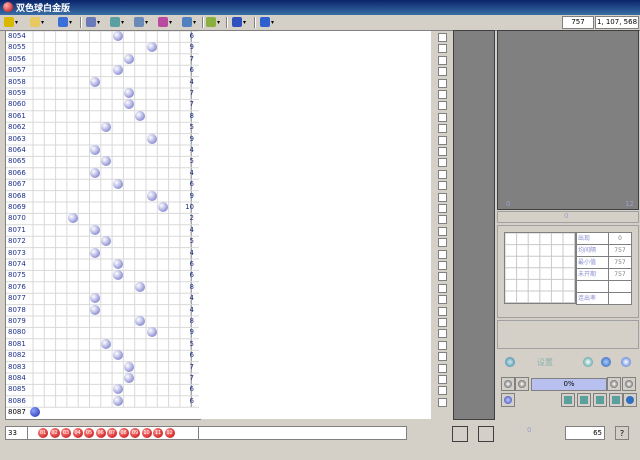  What do you see at coordinates (43, 433) in the screenshot?
I see `red-ball: 01` at bounding box center [43, 433].